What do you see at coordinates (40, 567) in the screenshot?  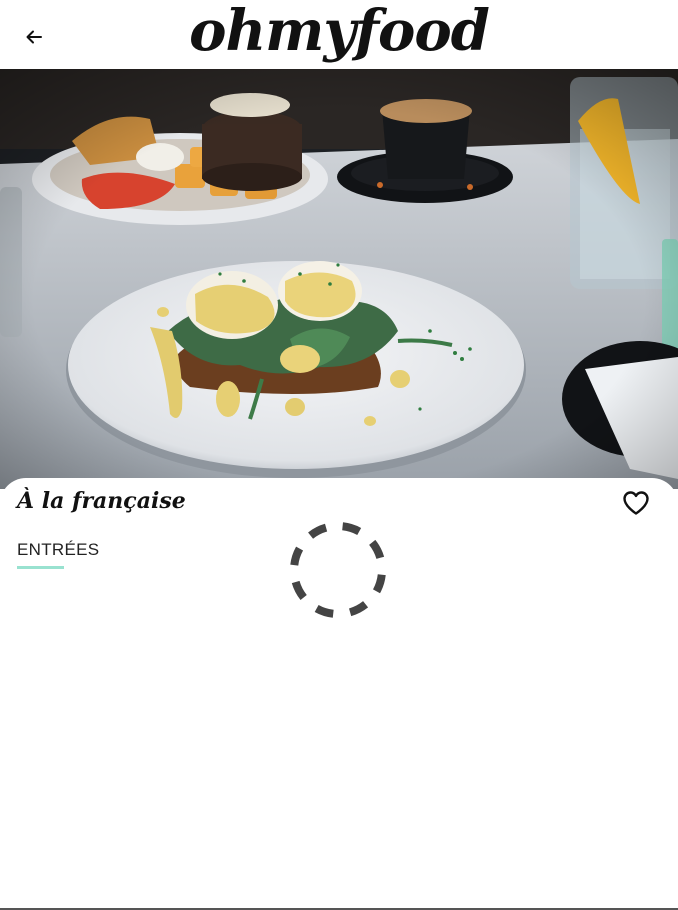 I see `section-underline` at bounding box center [40, 567].